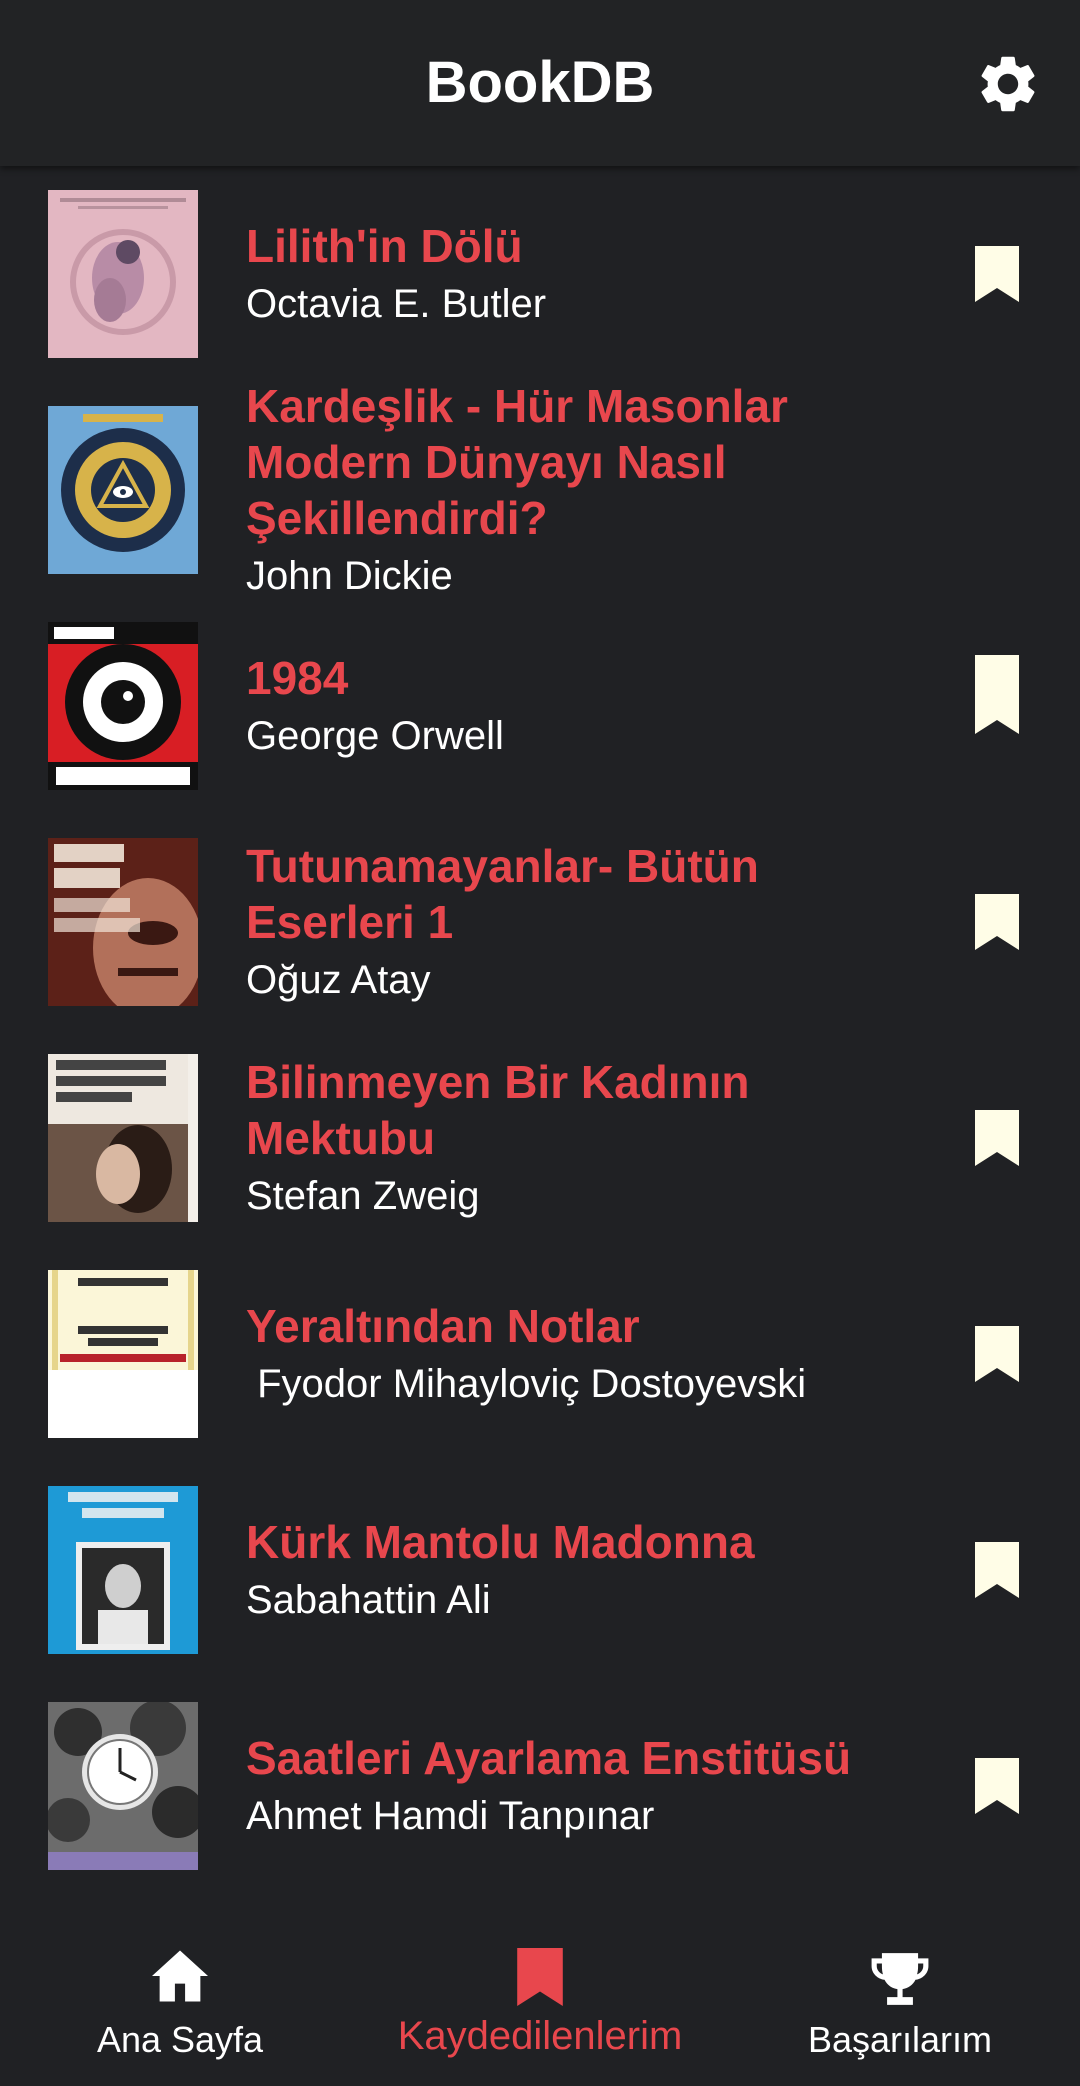 The height and width of the screenshot is (2086, 1080). I want to click on trophy-icon, so click(900, 1979).